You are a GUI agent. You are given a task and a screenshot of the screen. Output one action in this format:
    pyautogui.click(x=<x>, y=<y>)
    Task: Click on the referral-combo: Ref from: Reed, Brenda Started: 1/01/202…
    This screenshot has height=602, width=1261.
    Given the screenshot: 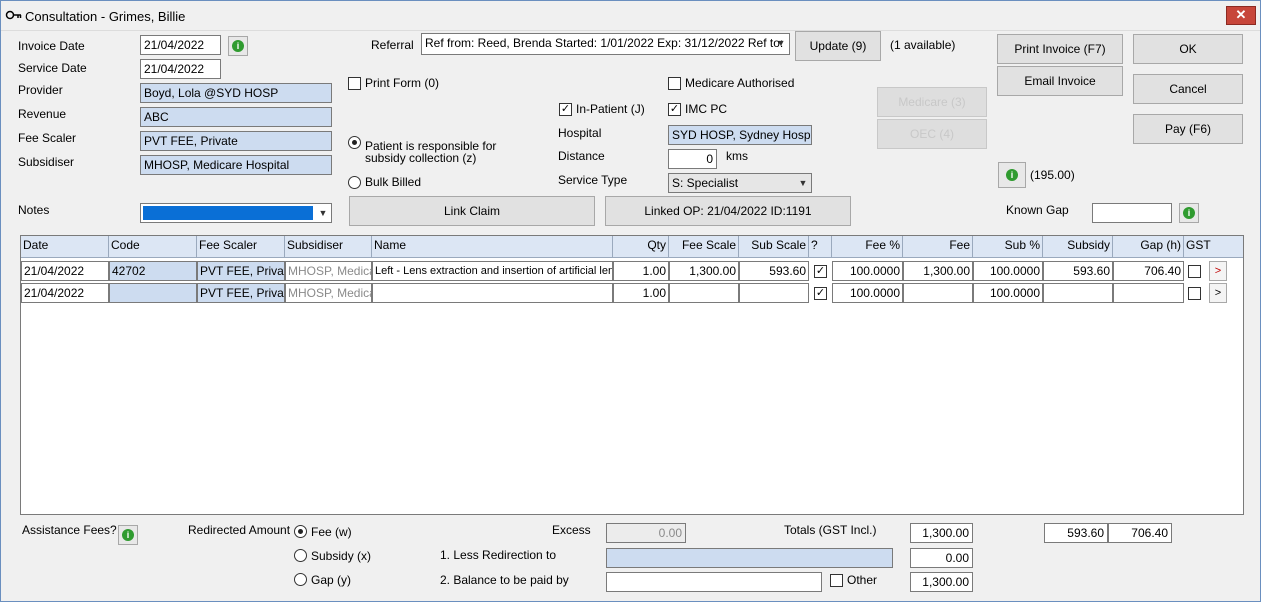 What is the action you would take?
    pyautogui.click(x=605, y=44)
    